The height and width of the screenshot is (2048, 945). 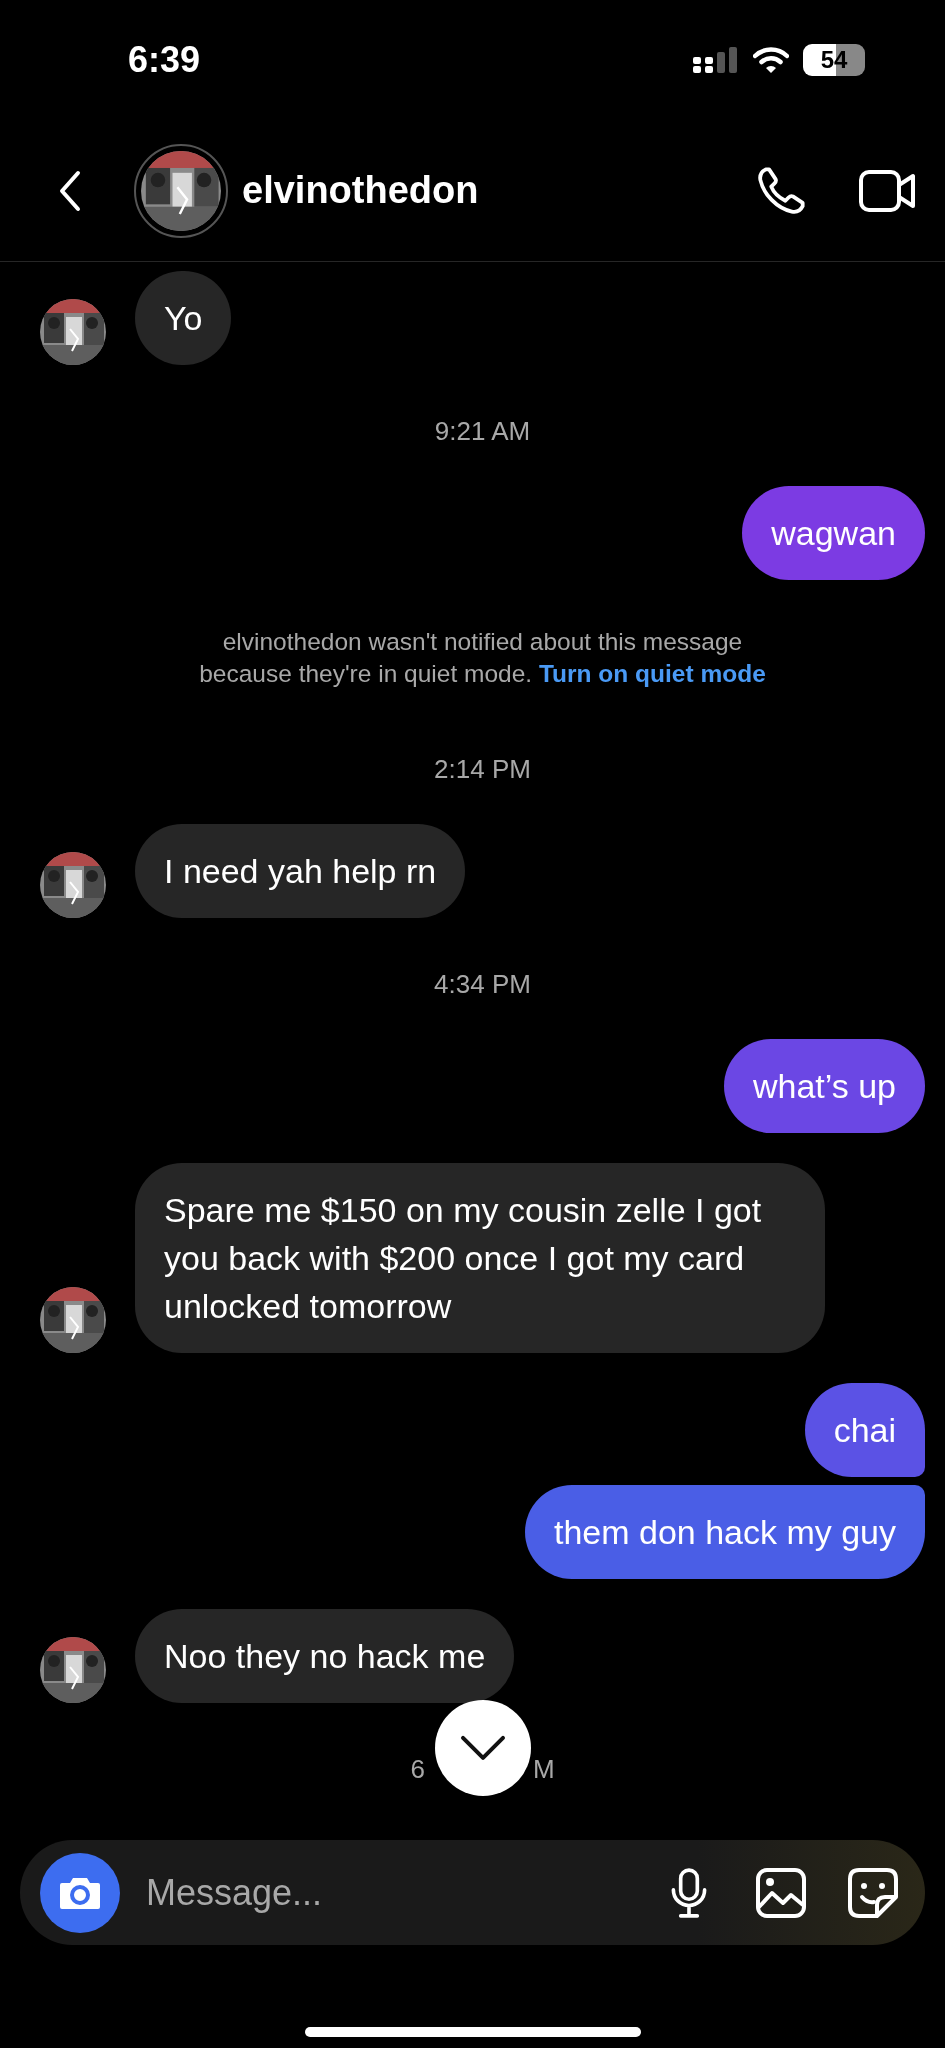 I want to click on avatar-ring, so click(x=181, y=190).